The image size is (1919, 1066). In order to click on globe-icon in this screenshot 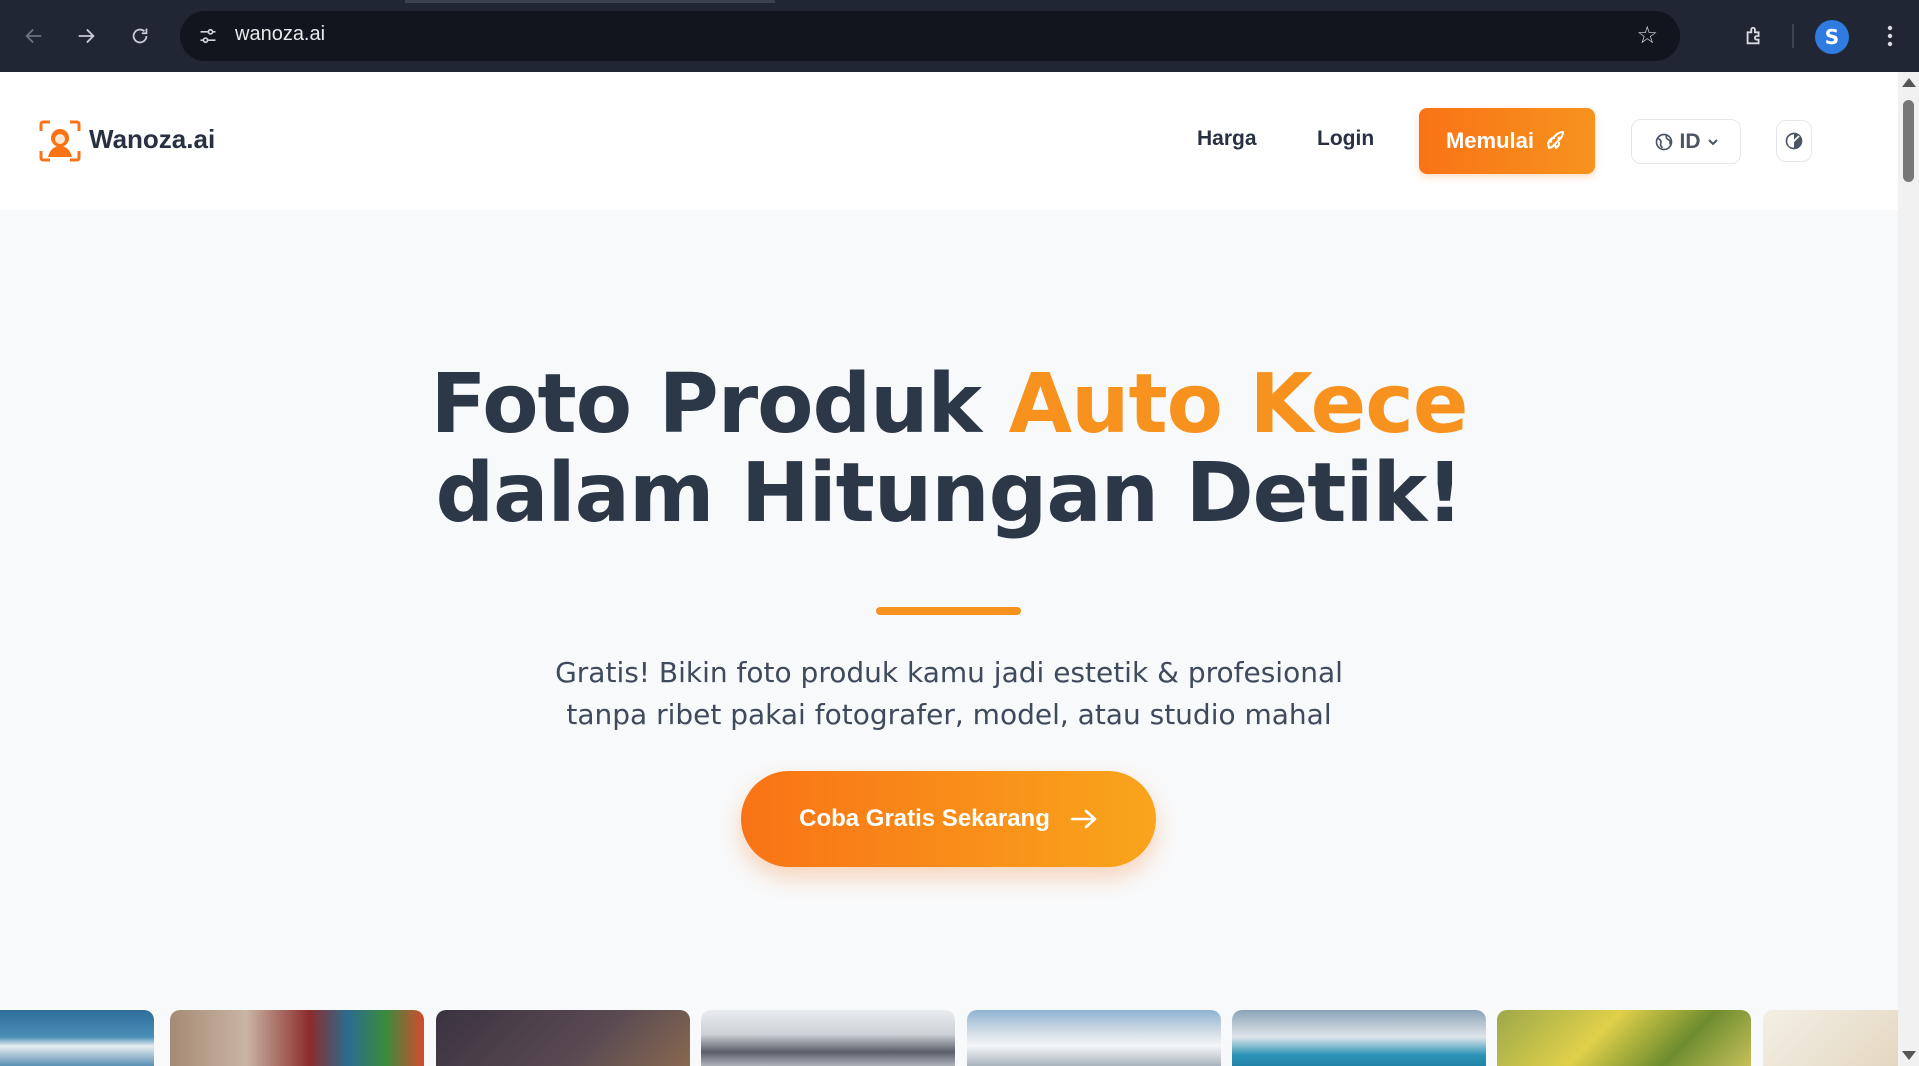, I will do `click(1663, 141)`.